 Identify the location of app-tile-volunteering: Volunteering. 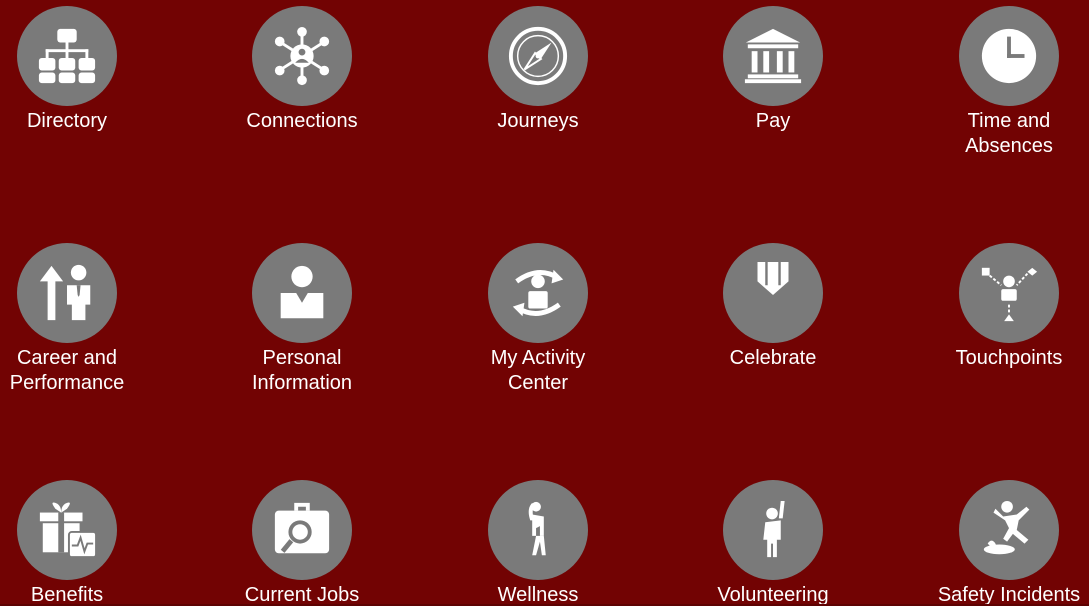
(773, 543).